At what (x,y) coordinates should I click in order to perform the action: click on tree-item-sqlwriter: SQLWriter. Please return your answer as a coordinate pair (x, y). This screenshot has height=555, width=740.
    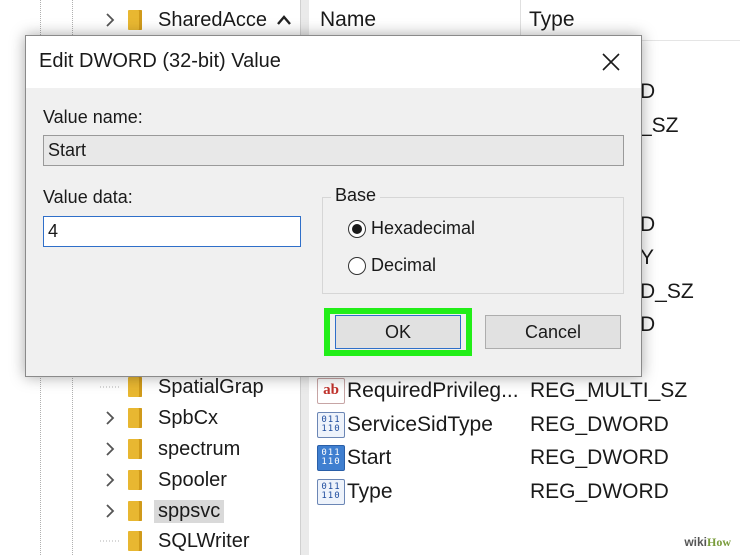
    Looking at the image, I should click on (175, 540).